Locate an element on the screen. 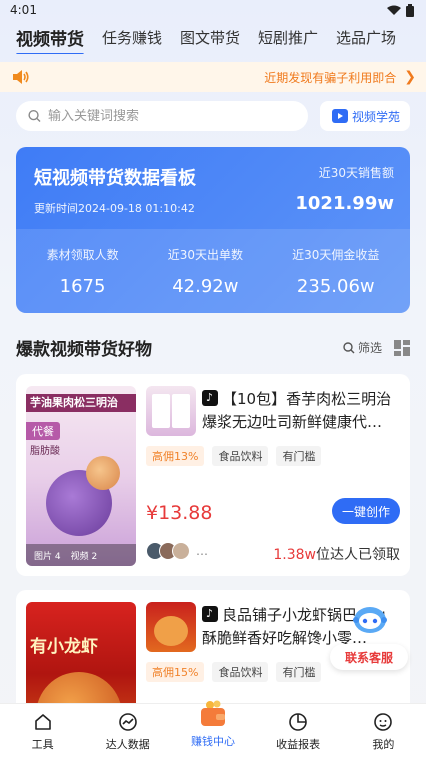 This screenshot has width=426, height=759. metric-label: 近30天佣金收益 is located at coordinates (336, 254).